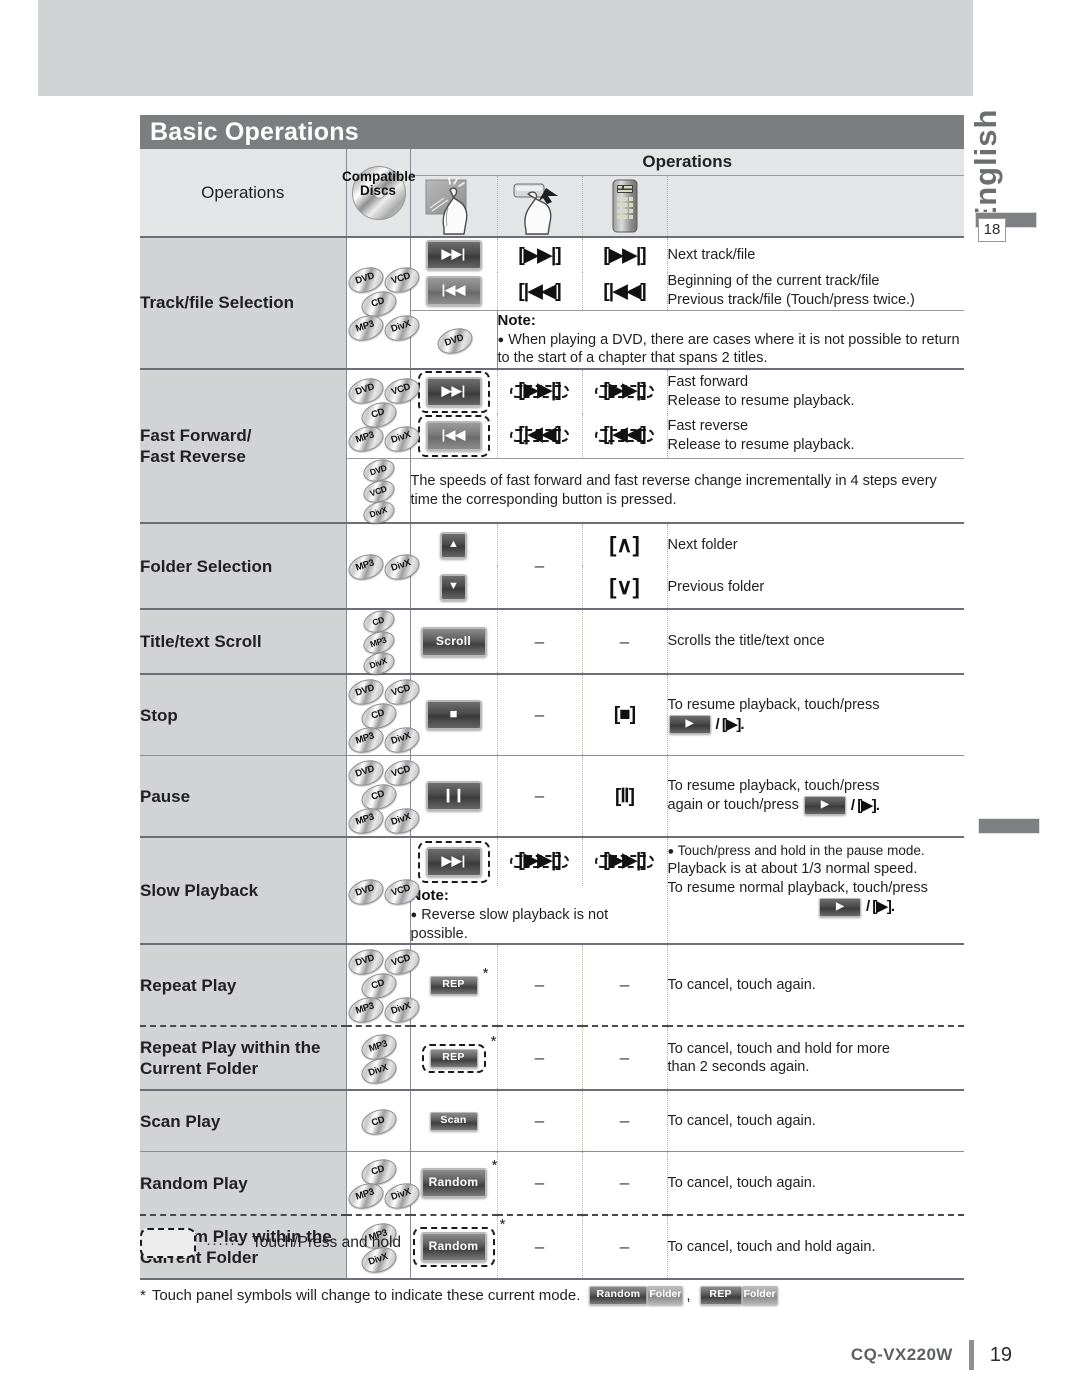 The image size is (1080, 1397). What do you see at coordinates (761, 445) in the screenshot?
I see `desc-line: Release to resume playback.` at bounding box center [761, 445].